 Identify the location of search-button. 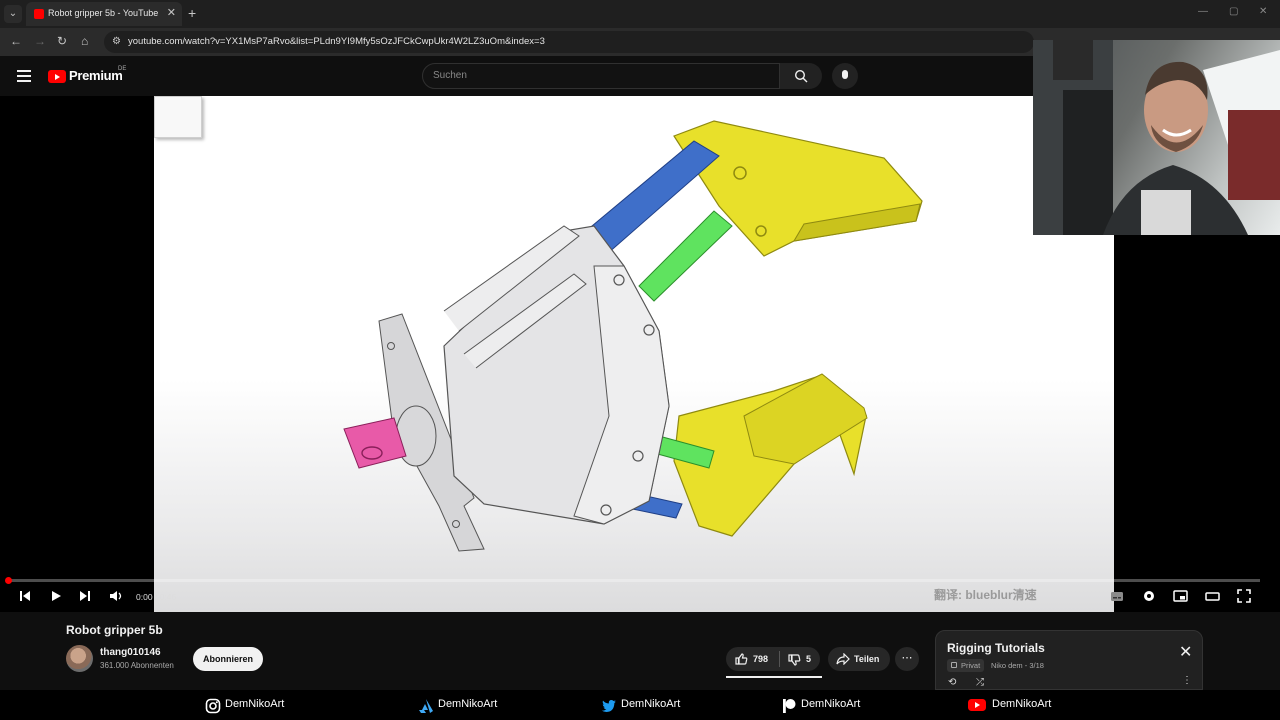
(801, 76).